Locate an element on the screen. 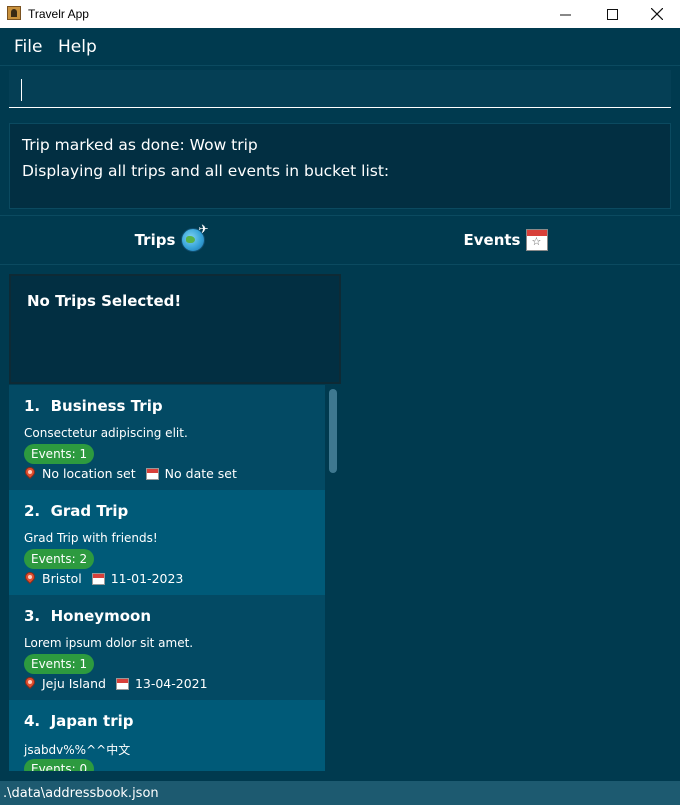 The image size is (680, 805). globe-plane-icon is located at coordinates (194, 237).